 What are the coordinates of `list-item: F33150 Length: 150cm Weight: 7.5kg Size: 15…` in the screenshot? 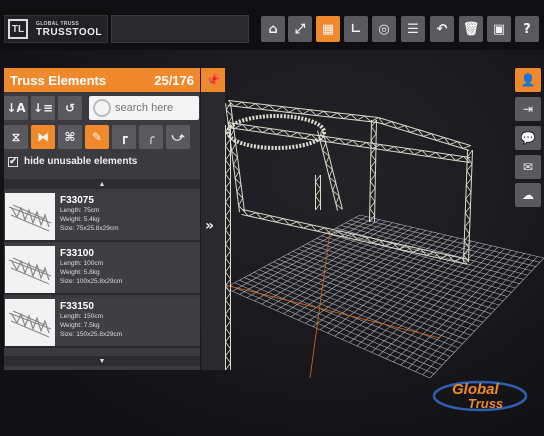 It's located at (102, 323).